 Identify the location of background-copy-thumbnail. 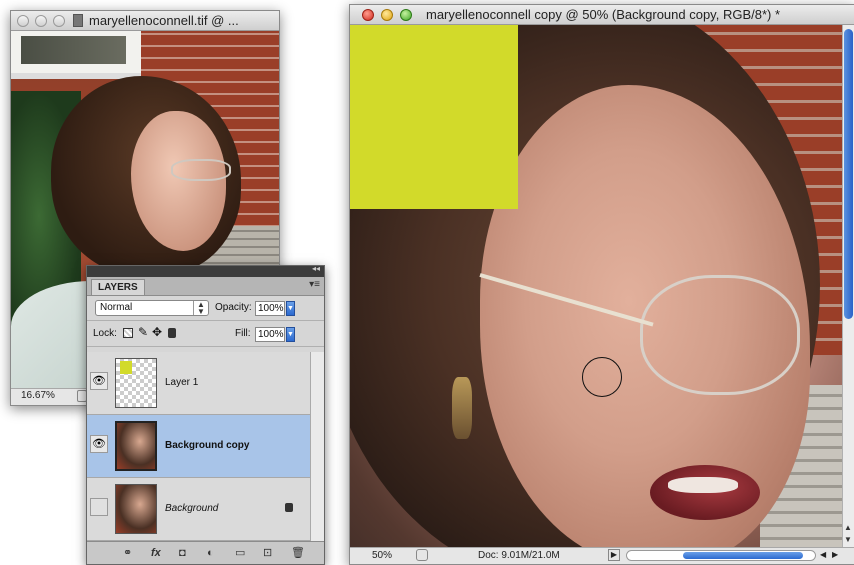
(136, 446).